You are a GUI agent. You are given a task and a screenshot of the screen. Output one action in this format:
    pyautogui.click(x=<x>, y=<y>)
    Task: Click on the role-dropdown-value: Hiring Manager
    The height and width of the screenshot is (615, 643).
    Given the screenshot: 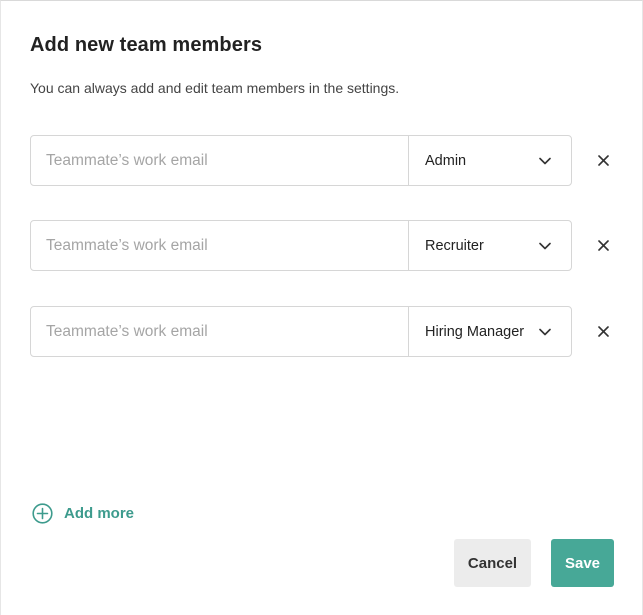 What is the action you would take?
    pyautogui.click(x=475, y=331)
    